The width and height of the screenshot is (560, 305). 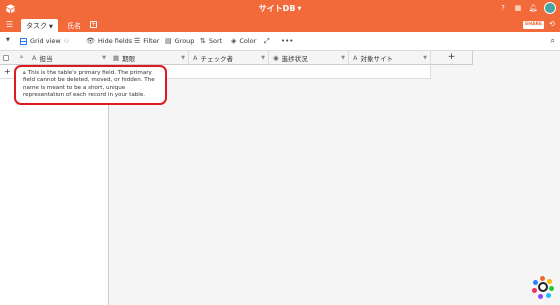 I want to click on collapse-sidebar-button: ▼, so click(x=8, y=40).